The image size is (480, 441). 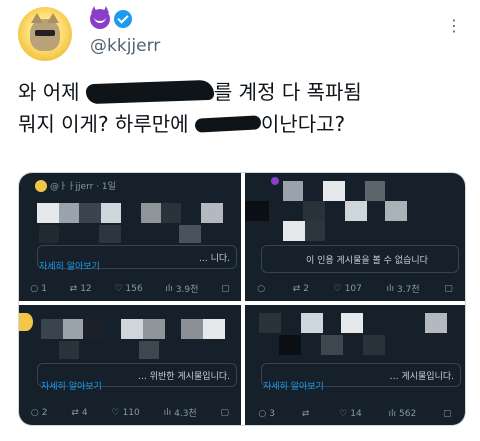 What do you see at coordinates (240, 32) in the screenshot?
I see `tweet-header: @kkjjerr ⋮` at bounding box center [240, 32].